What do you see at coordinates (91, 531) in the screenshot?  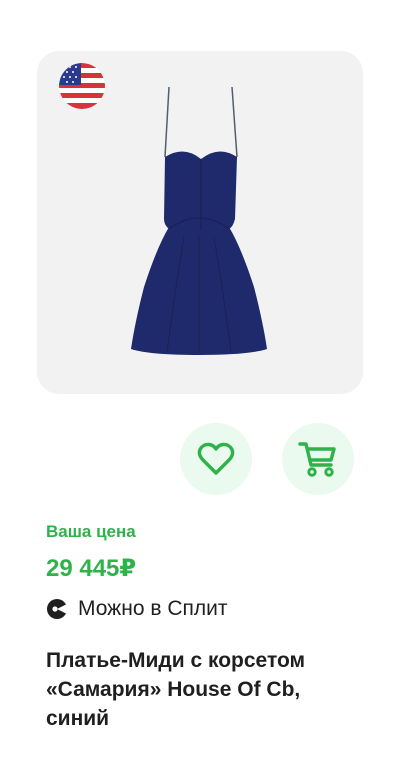 I see `price-label: Ваша цена` at bounding box center [91, 531].